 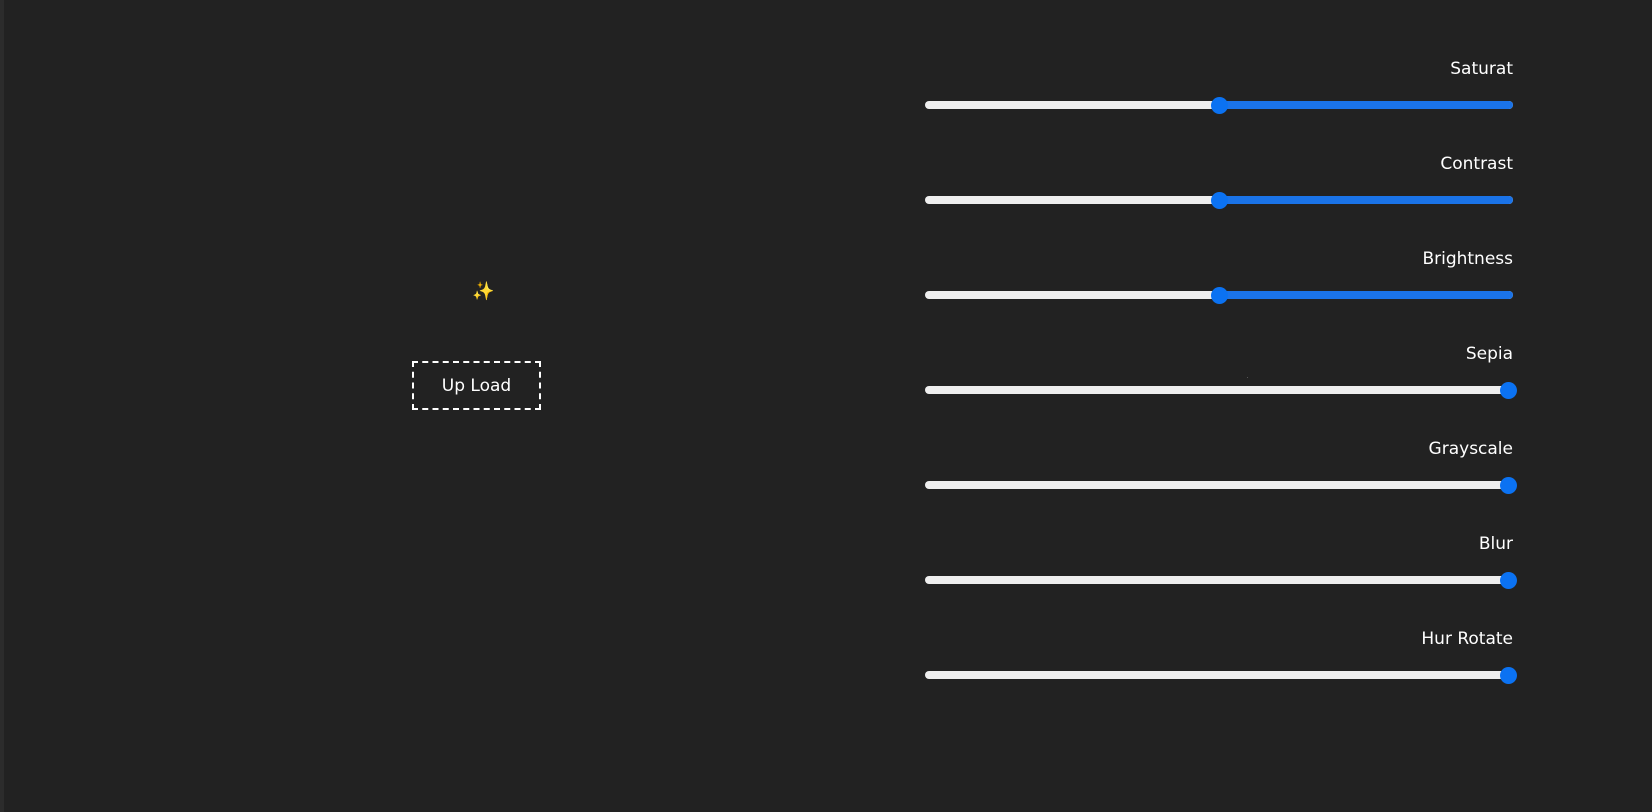 I want to click on saturate-slider, so click(x=1219, y=105).